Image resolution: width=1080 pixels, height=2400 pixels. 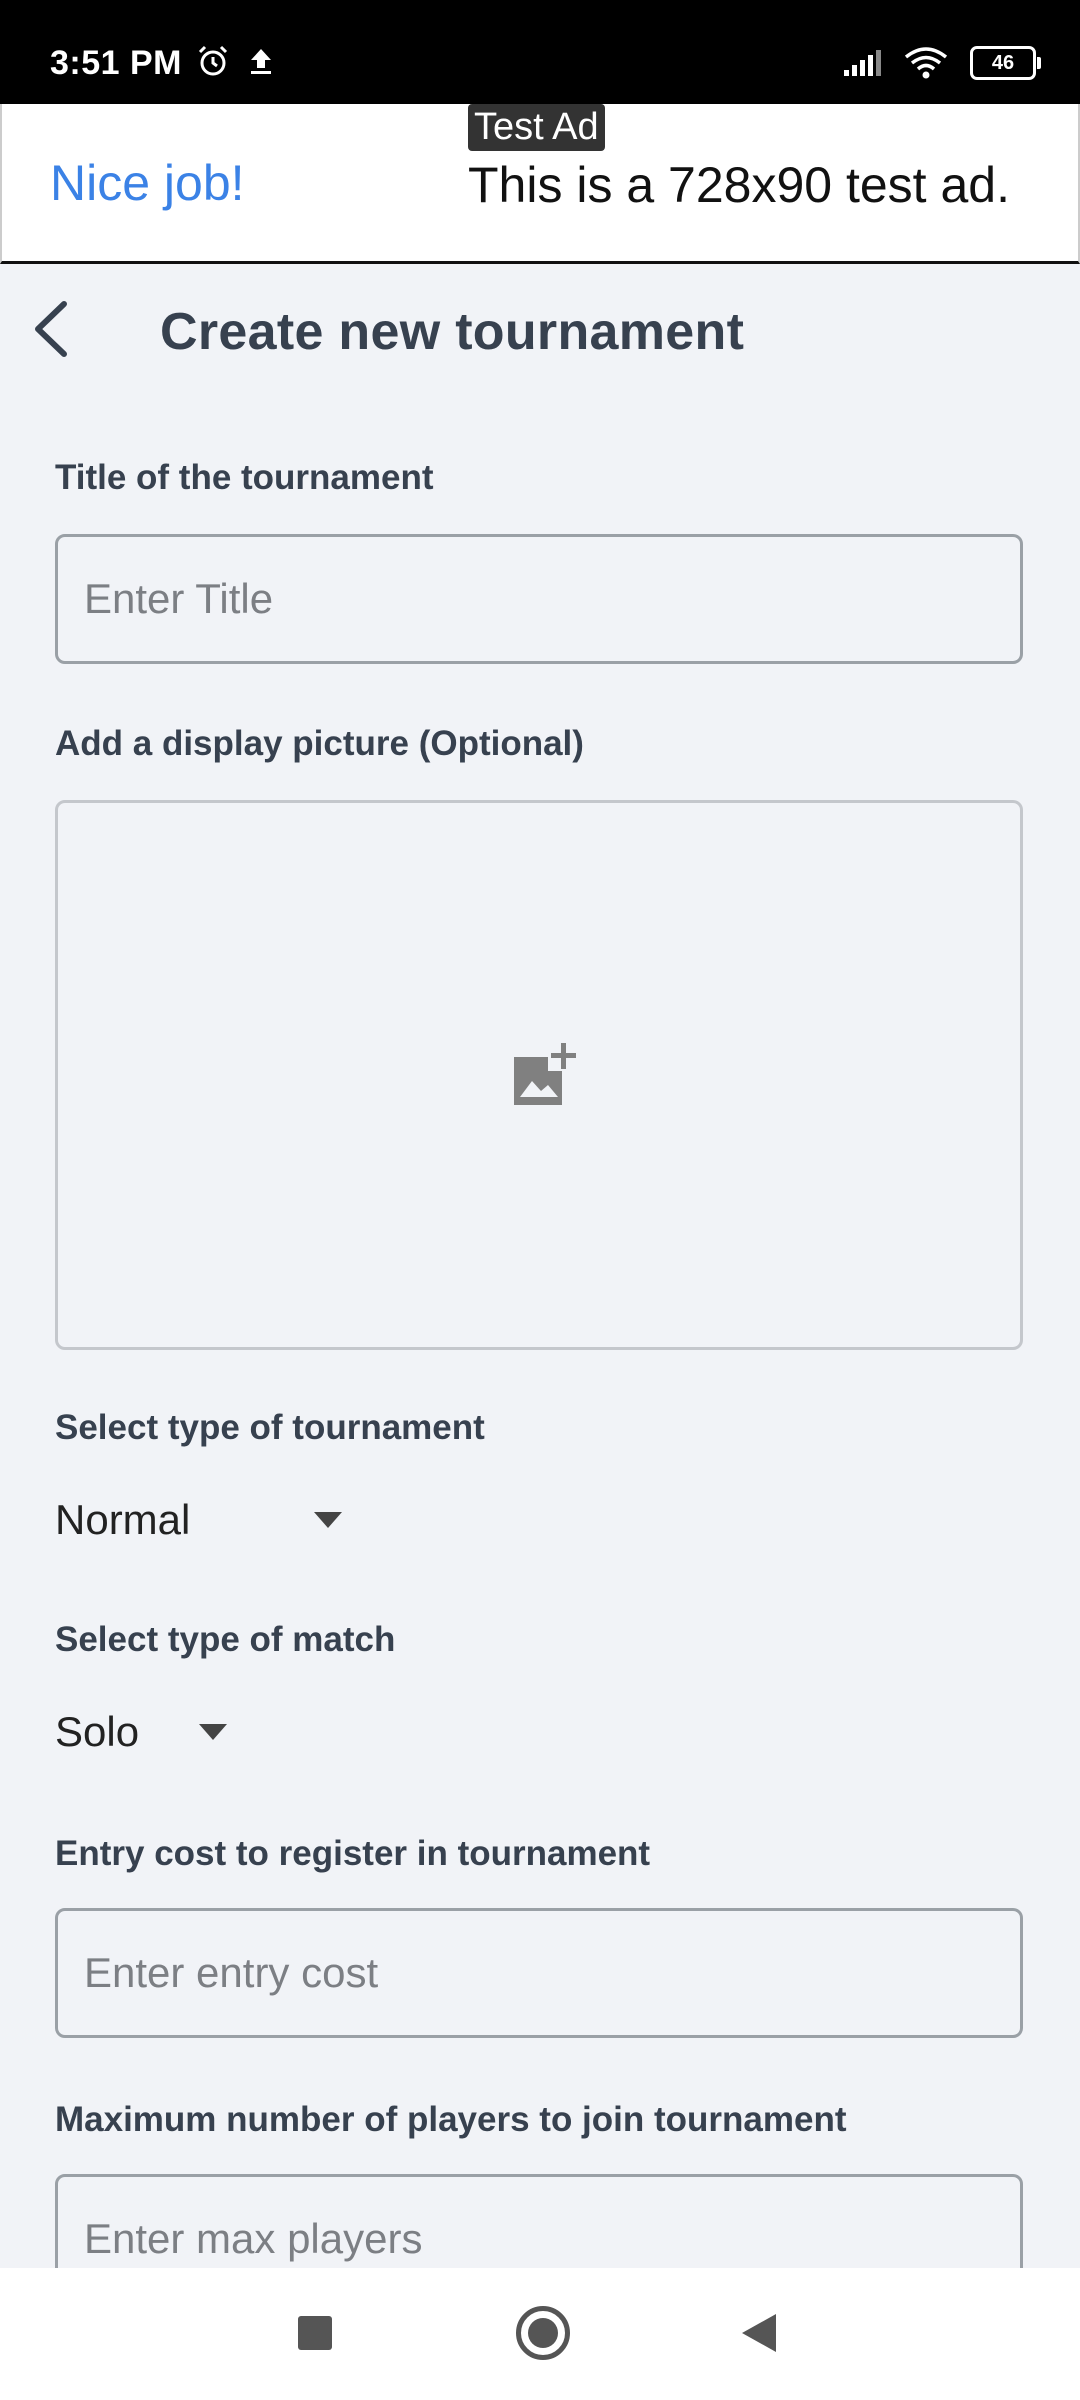 What do you see at coordinates (862, 63) in the screenshot?
I see `signal-icon` at bounding box center [862, 63].